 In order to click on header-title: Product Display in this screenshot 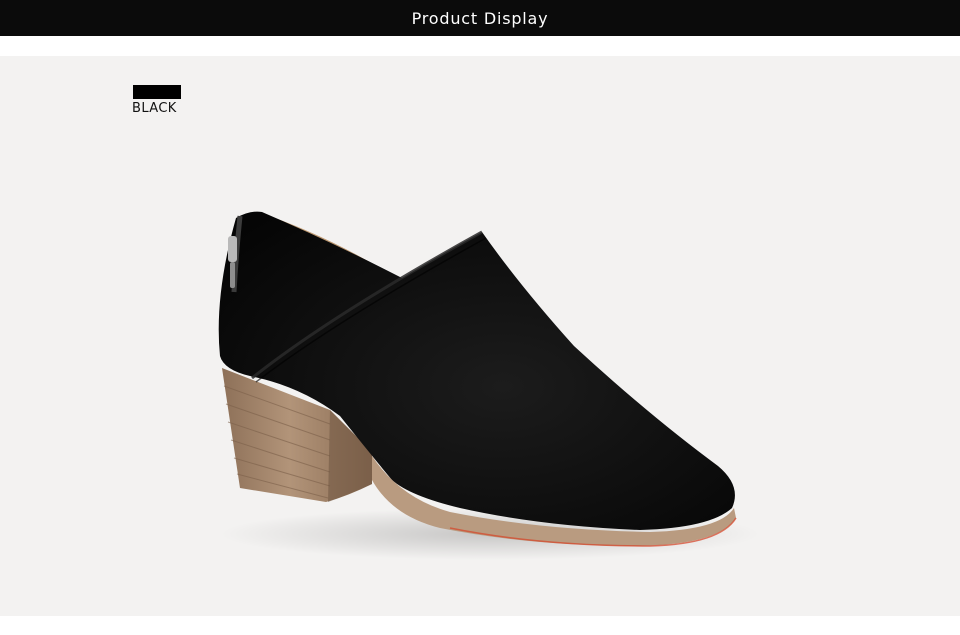, I will do `click(480, 18)`.